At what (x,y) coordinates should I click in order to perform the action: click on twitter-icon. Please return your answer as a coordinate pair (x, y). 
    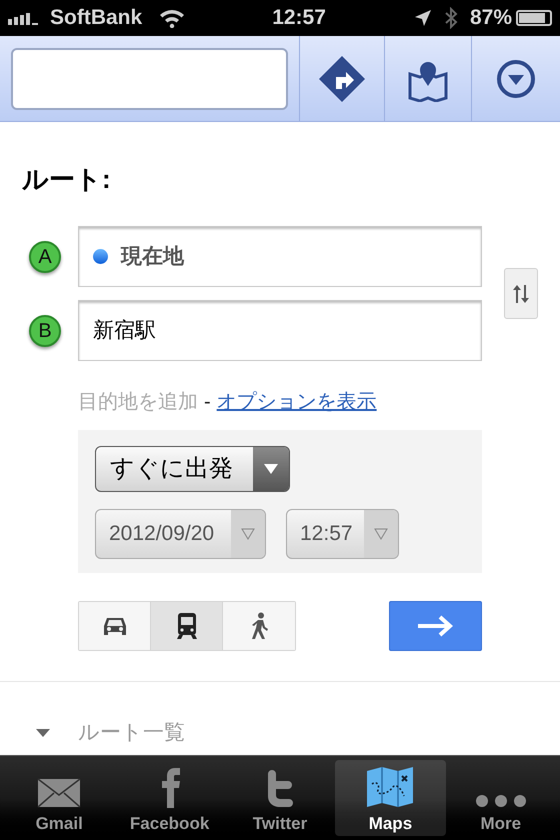
    Looking at the image, I should click on (280, 789).